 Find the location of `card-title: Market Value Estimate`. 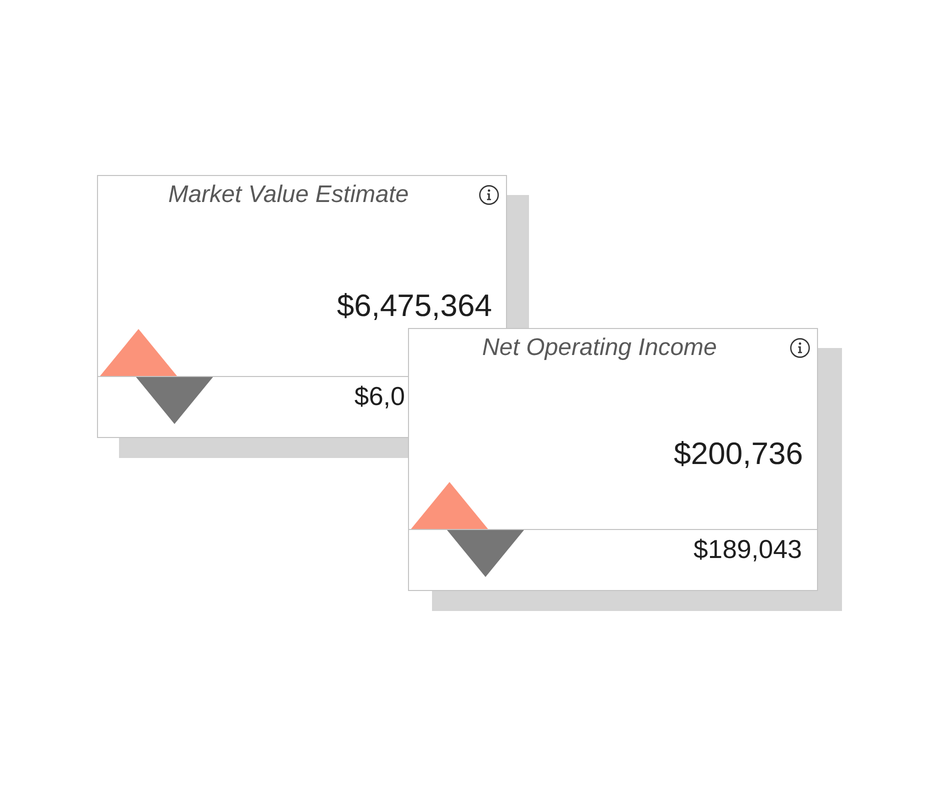

card-title: Market Value Estimate is located at coordinates (288, 194).